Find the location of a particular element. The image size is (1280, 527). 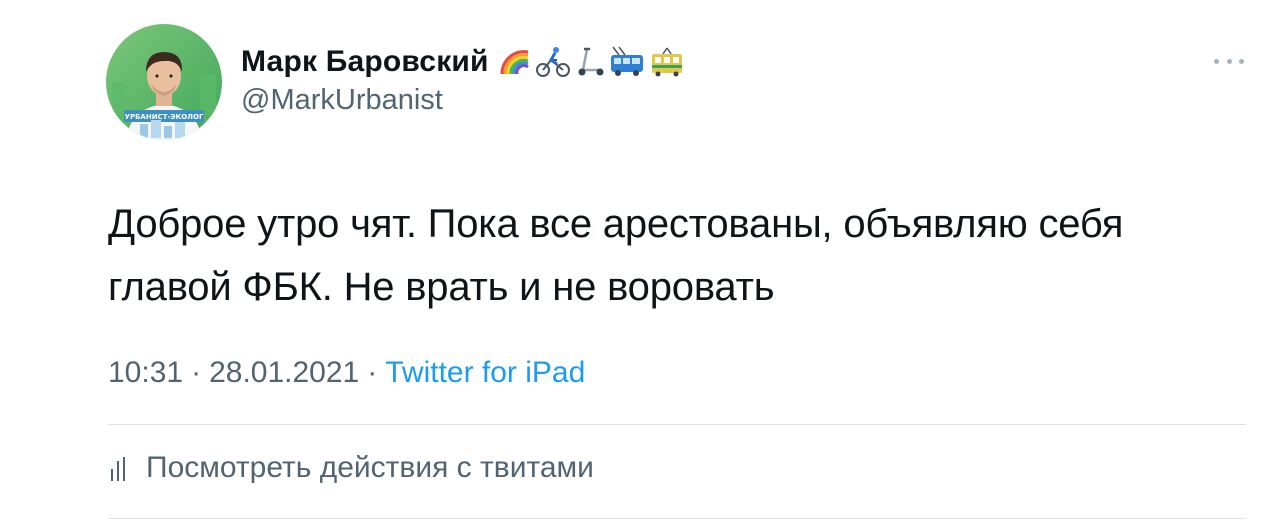

display-name: Марк Баровский is located at coordinates (463, 62).